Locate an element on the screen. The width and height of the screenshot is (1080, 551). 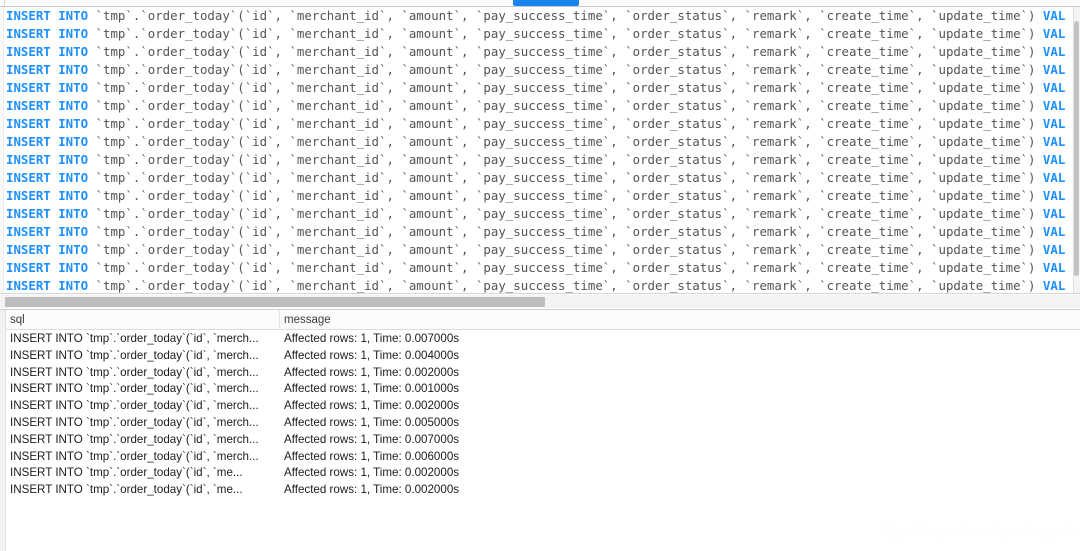
column-header-message: message is located at coordinates (307, 320).